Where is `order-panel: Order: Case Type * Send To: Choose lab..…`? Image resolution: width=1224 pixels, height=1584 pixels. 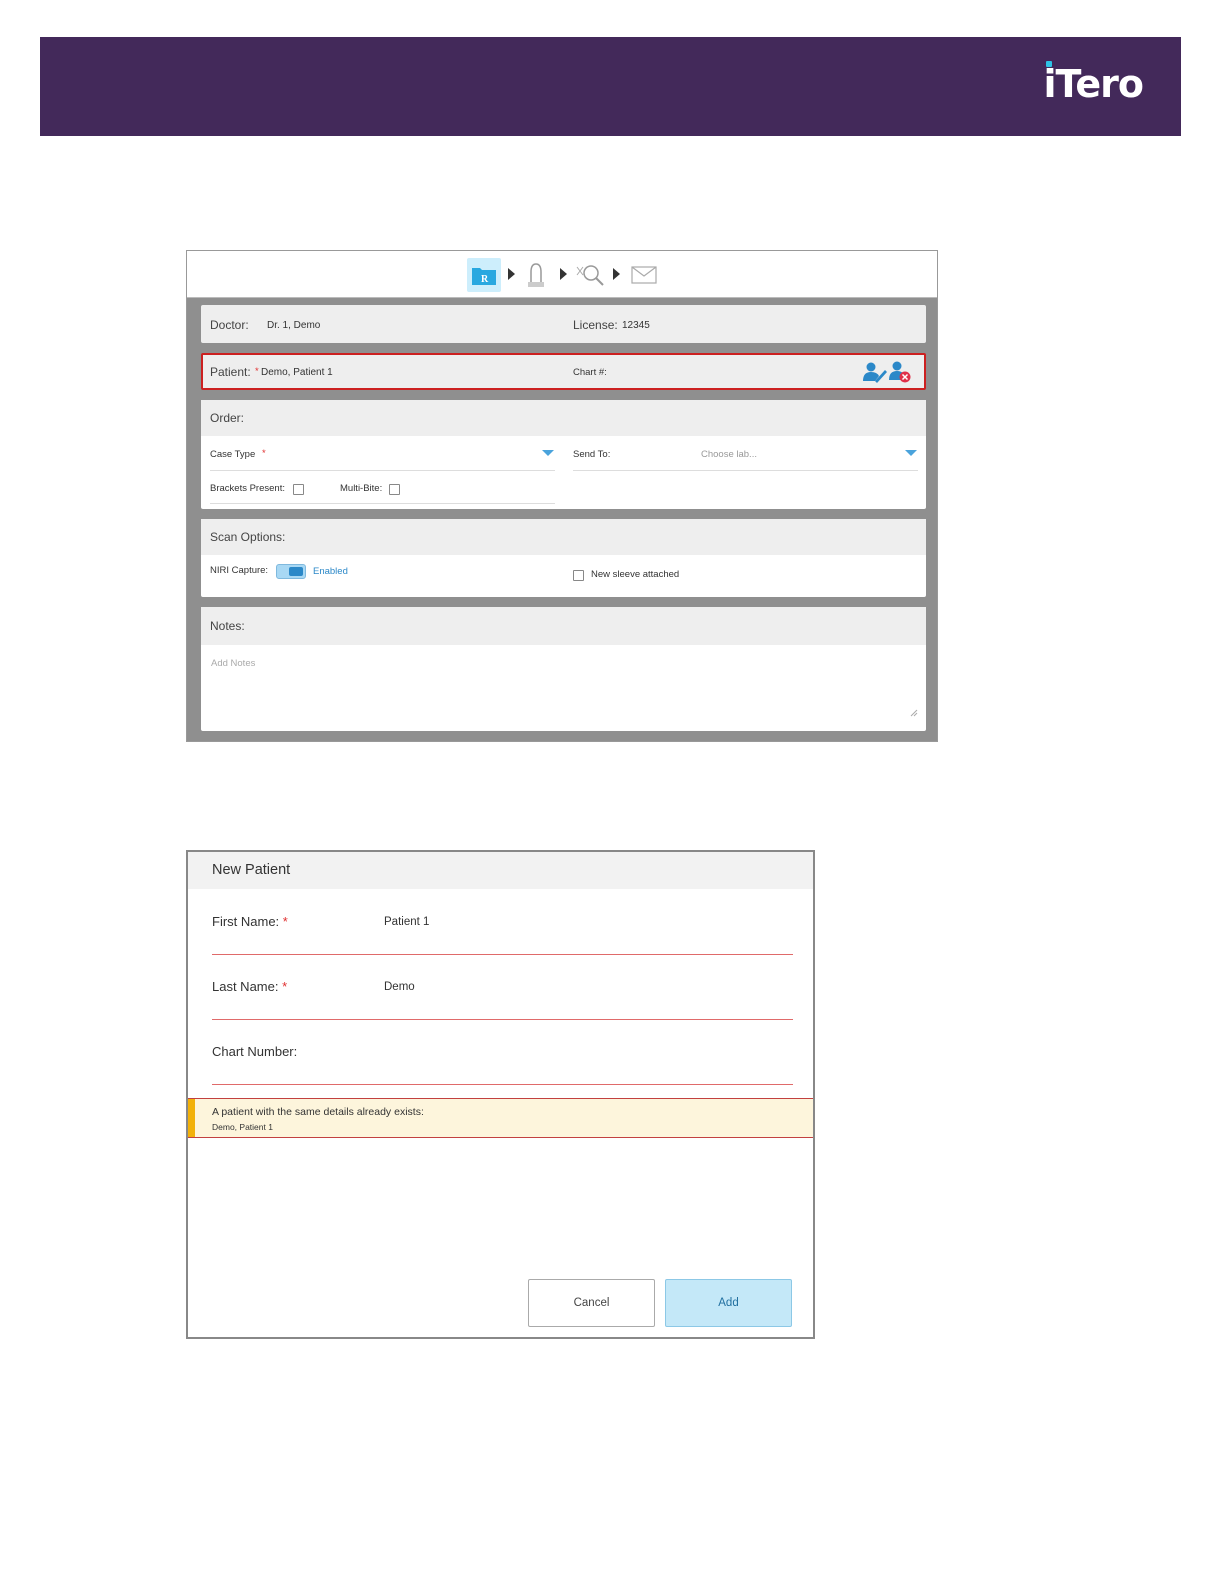 order-panel: Order: Case Type * Send To: Choose lab..… is located at coordinates (563, 454).